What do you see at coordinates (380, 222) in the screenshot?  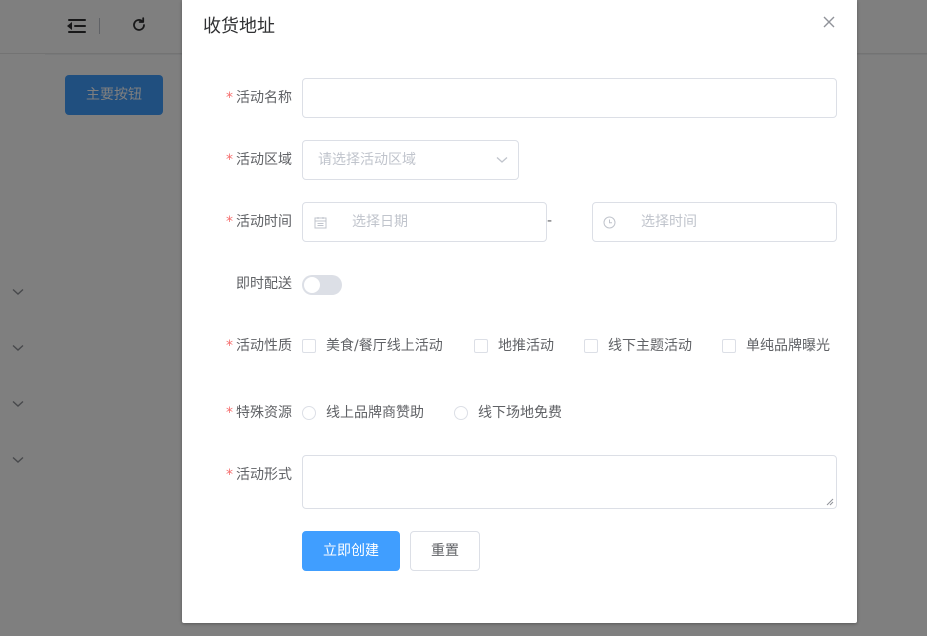 I see `date-placeholder: 选择日期` at bounding box center [380, 222].